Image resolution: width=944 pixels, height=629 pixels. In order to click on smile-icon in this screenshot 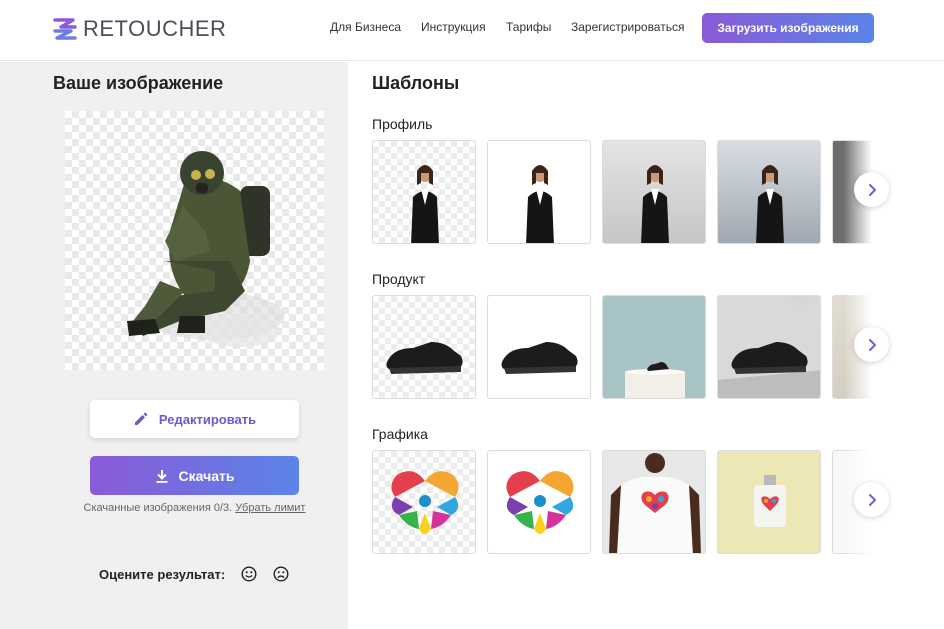, I will do `click(249, 574)`.